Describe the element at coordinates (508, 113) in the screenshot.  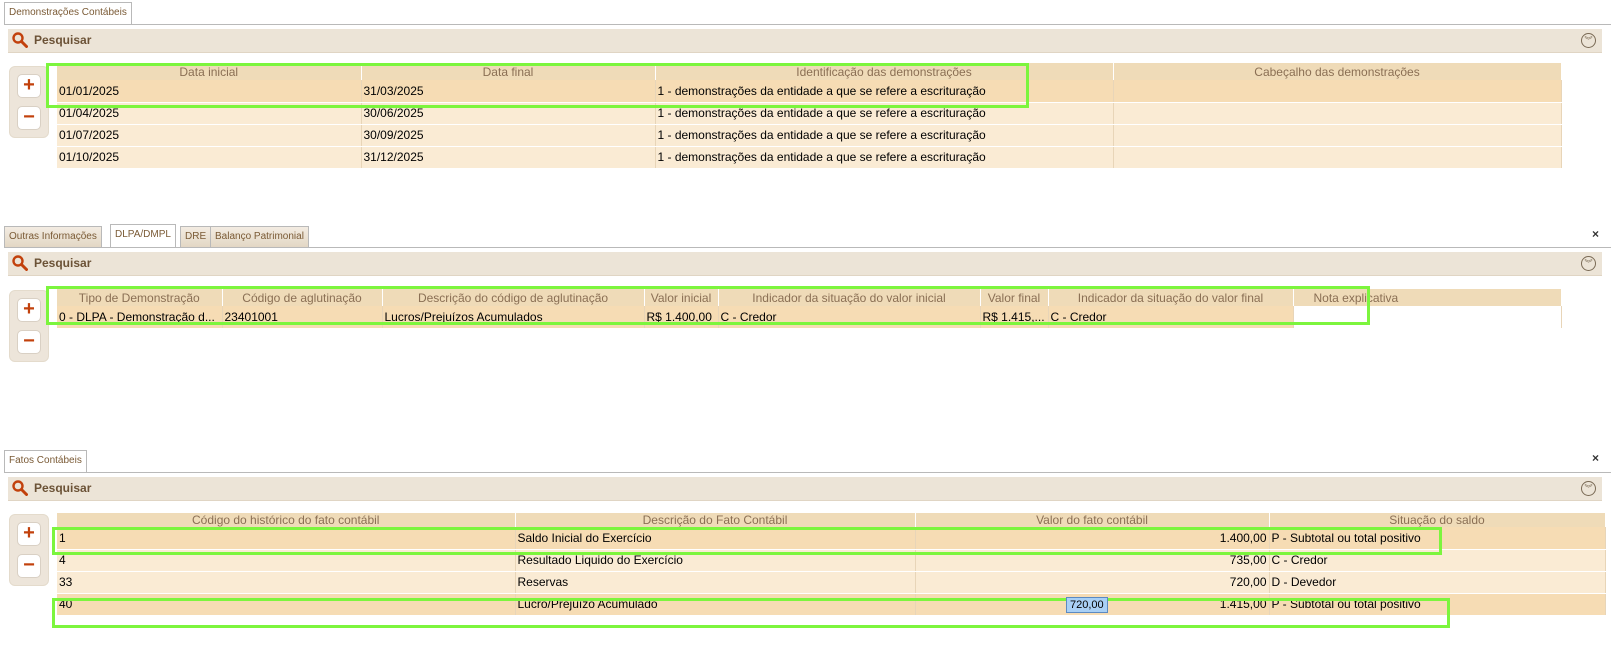
I see `table-cell: 30/06/2025` at that location.